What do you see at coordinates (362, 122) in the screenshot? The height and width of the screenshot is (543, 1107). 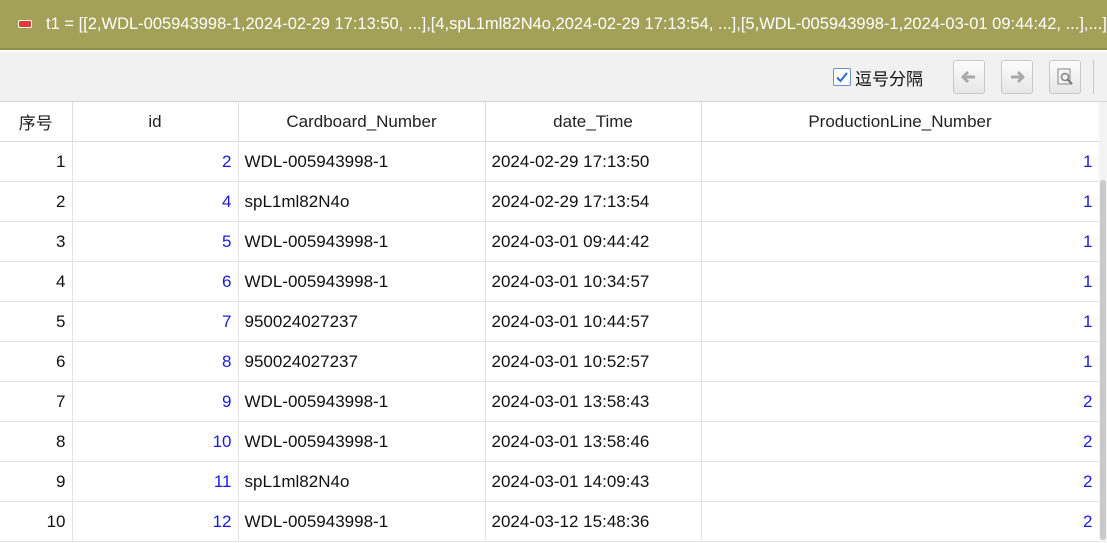 I see `column-header-cardboard-number: Cardboard_Number` at bounding box center [362, 122].